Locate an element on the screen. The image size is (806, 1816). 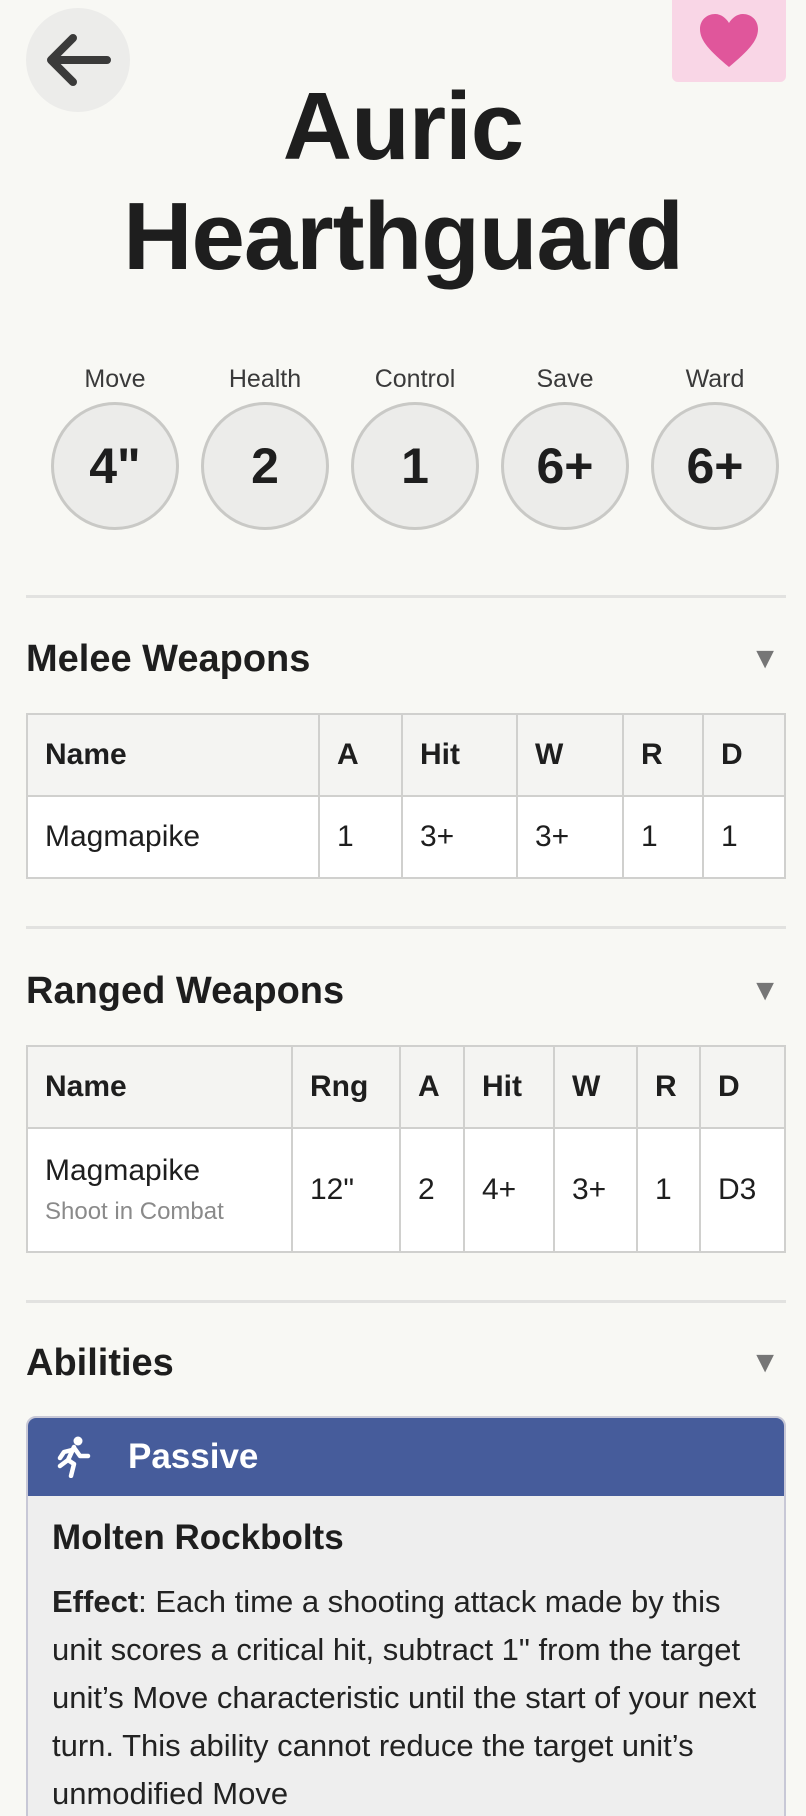
cell-attacks: 2 is located at coordinates (432, 1190).